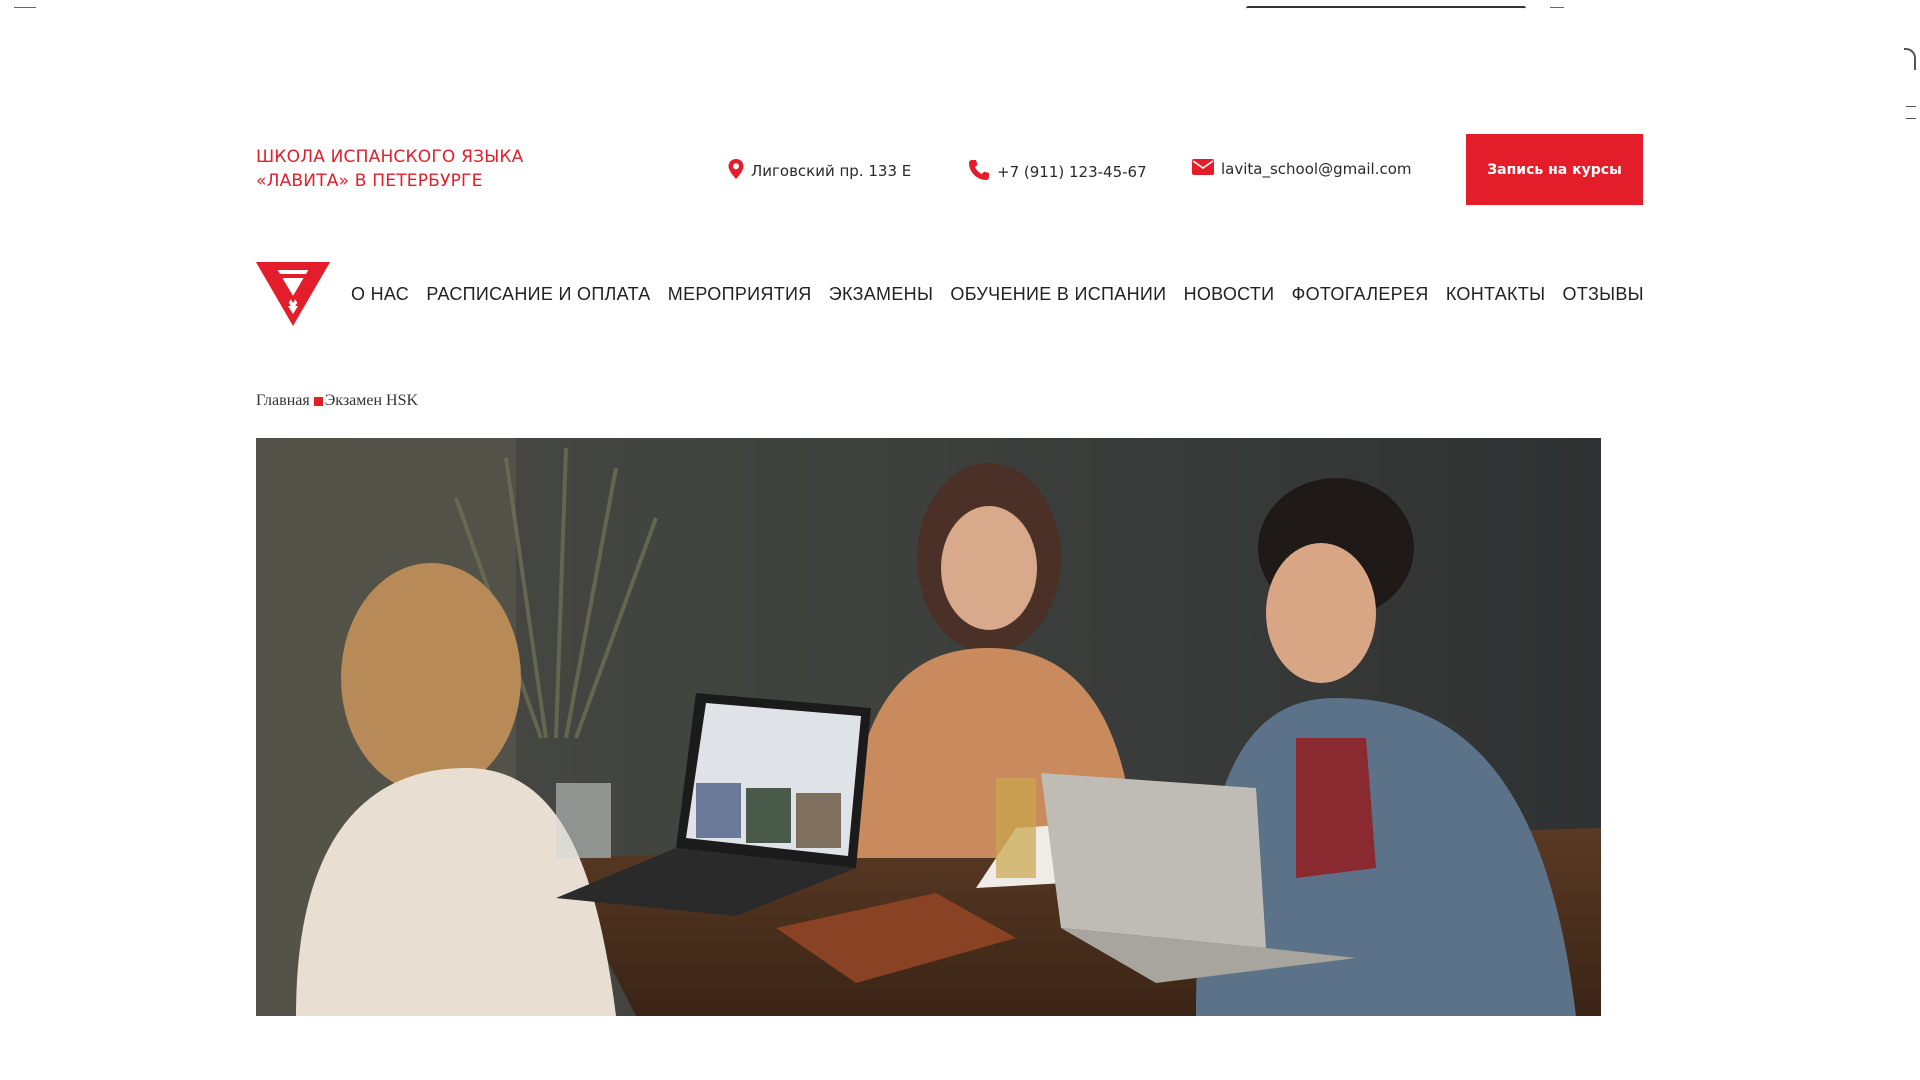 Image resolution: width=1920 pixels, height=1080 pixels. I want to click on nav-item-news: НОВОСТИ, so click(1229, 294).